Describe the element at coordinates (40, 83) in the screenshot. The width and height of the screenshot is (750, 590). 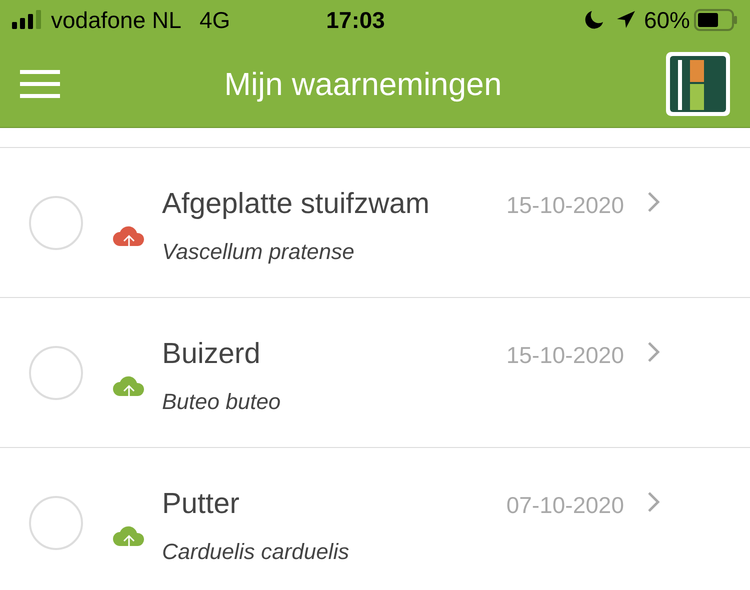
I see `menu-icon` at that location.